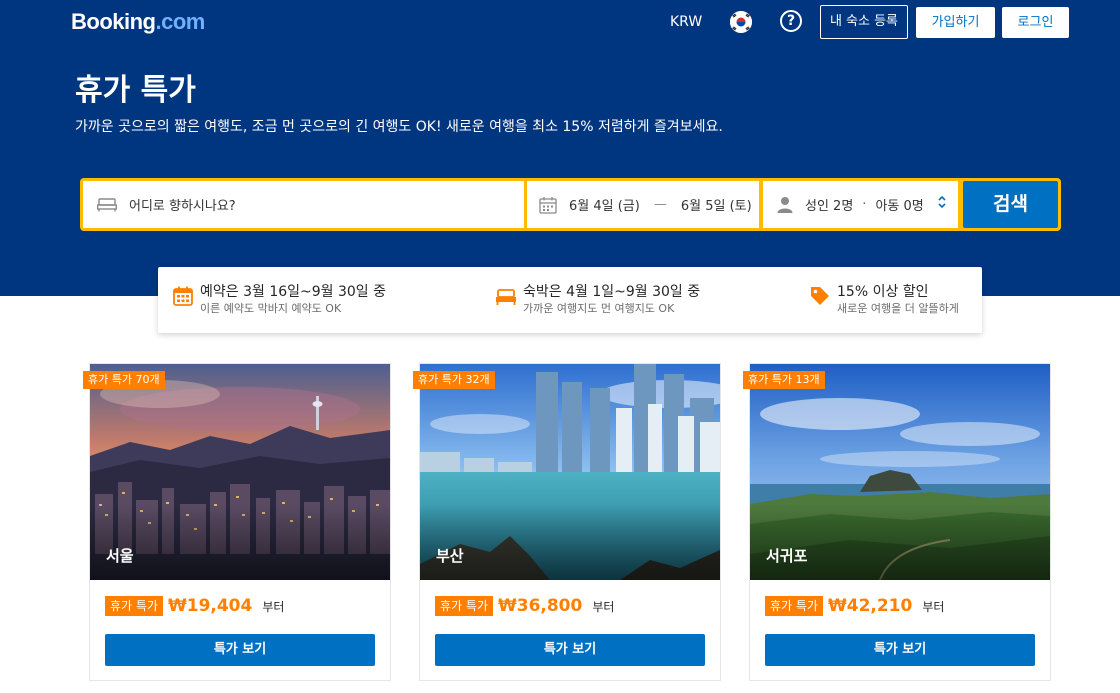 Image resolution: width=1120 pixels, height=693 pixels. What do you see at coordinates (791, 21) in the screenshot?
I see `help-icon: ?` at bounding box center [791, 21].